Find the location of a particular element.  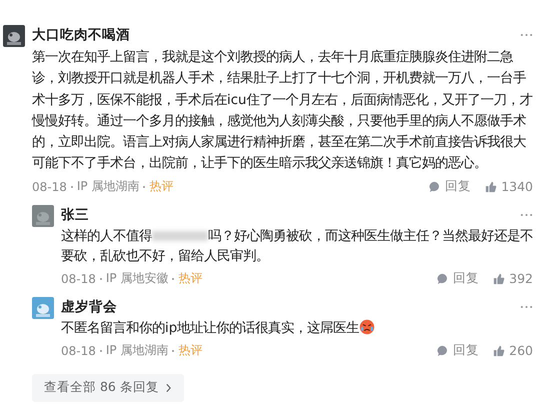

angry-face-icon is located at coordinates (367, 326).